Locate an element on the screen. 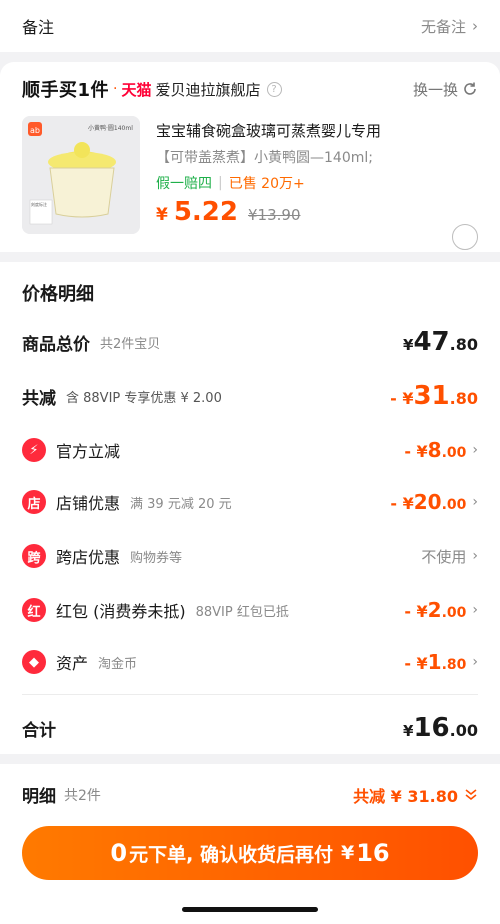 The width and height of the screenshot is (500, 924). swap-button: 换一换 is located at coordinates (445, 89).